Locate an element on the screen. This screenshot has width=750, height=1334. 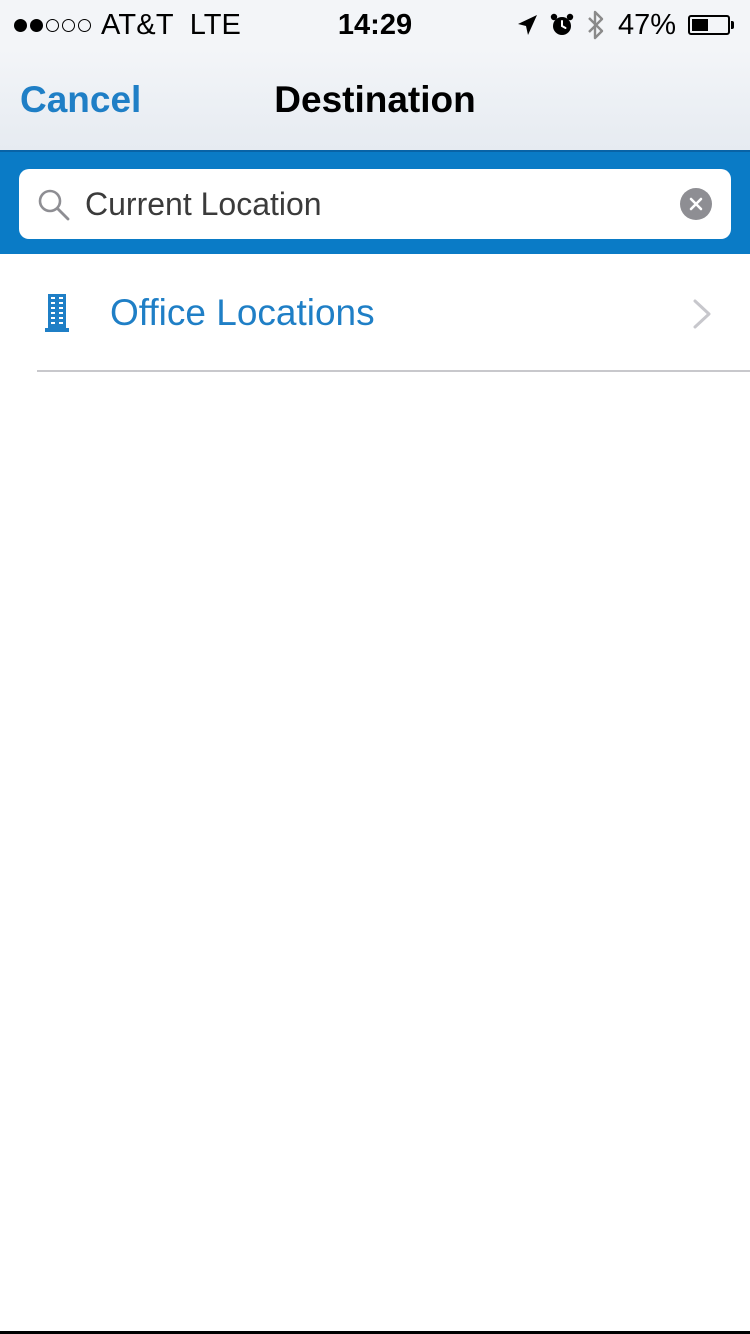
office-building-icon is located at coordinates (57, 315).